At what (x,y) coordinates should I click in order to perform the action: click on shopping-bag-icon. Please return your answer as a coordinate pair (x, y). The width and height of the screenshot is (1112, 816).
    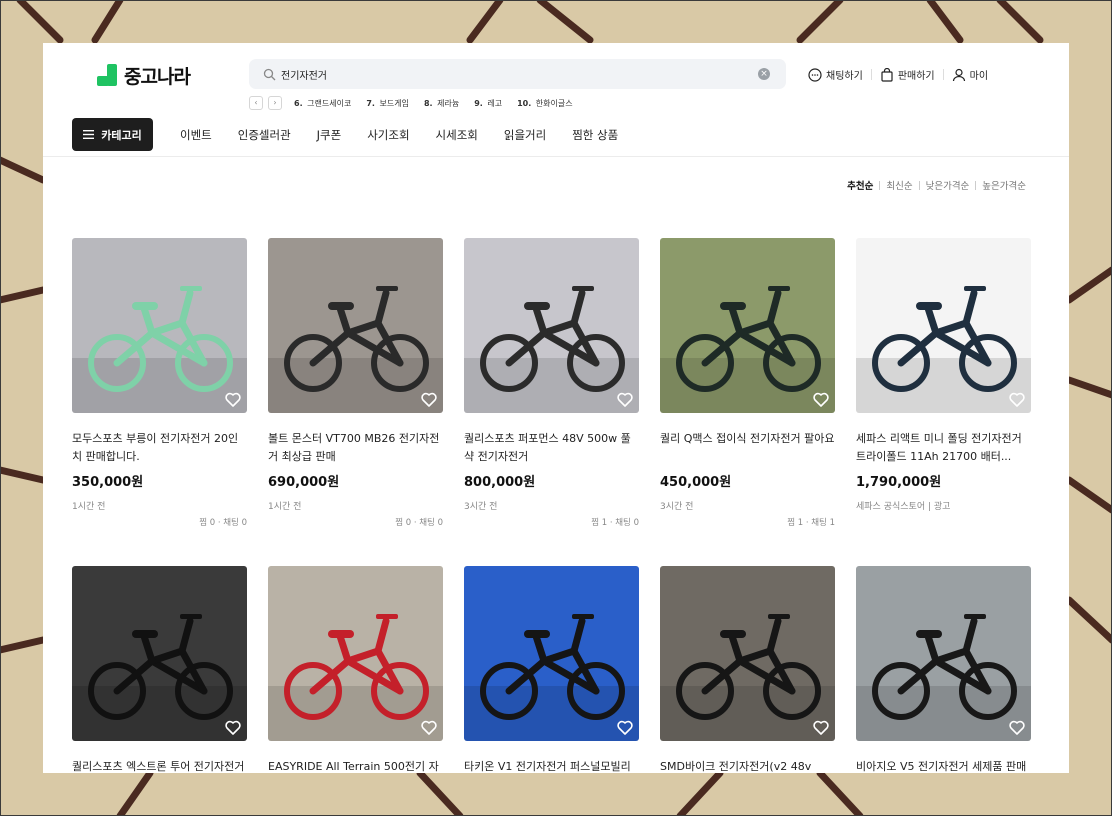
    Looking at the image, I should click on (887, 74).